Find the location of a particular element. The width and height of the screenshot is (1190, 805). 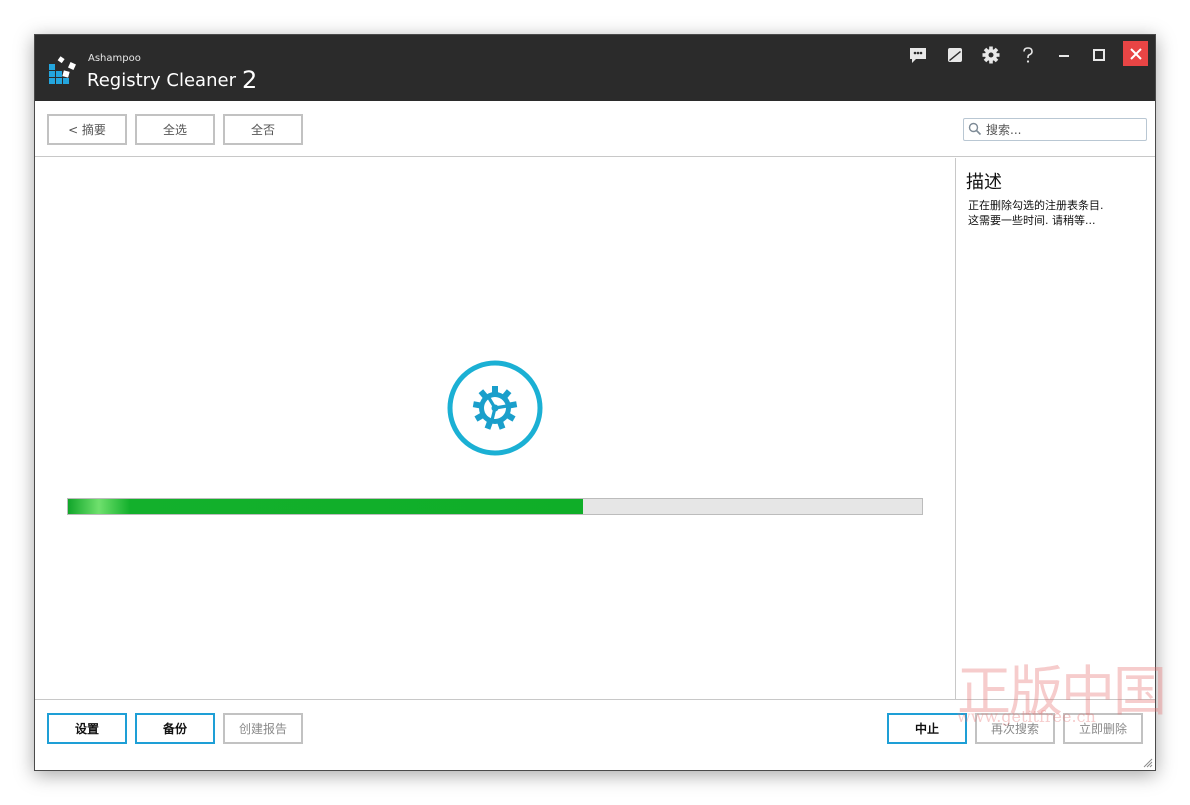

close-icon is located at coordinates (1135, 53).